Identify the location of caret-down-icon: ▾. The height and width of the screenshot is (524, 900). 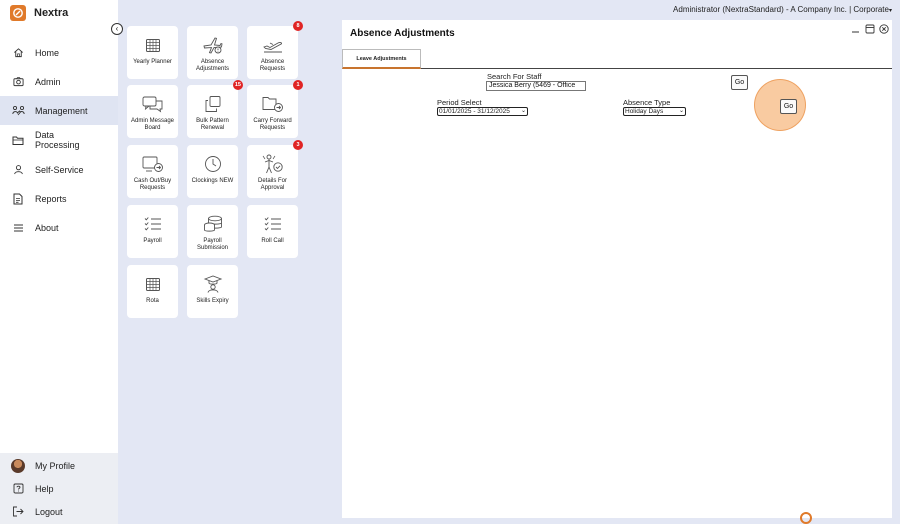
(890, 11).